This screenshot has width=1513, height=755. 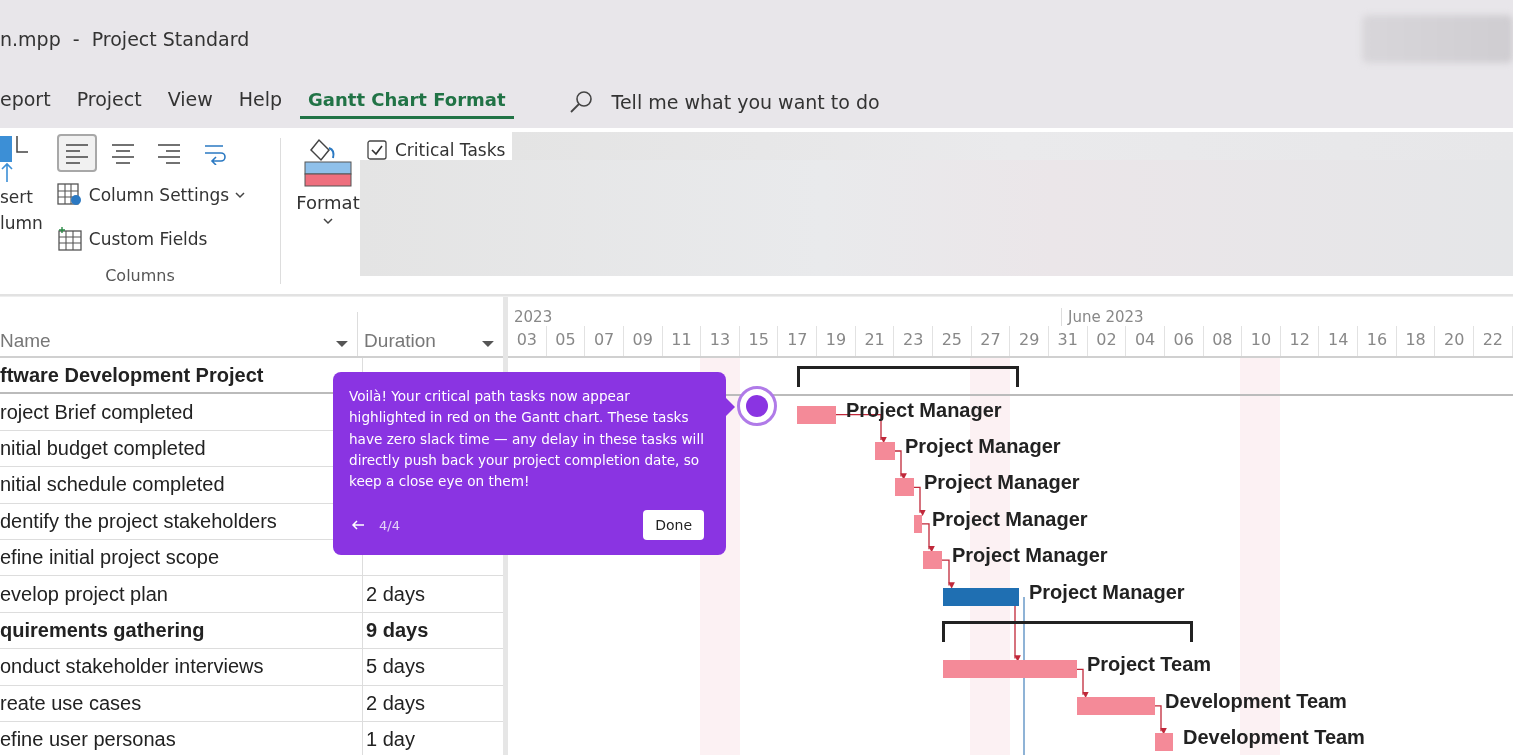 What do you see at coordinates (682, 341) in the screenshot?
I see `timescale-day: 11` at bounding box center [682, 341].